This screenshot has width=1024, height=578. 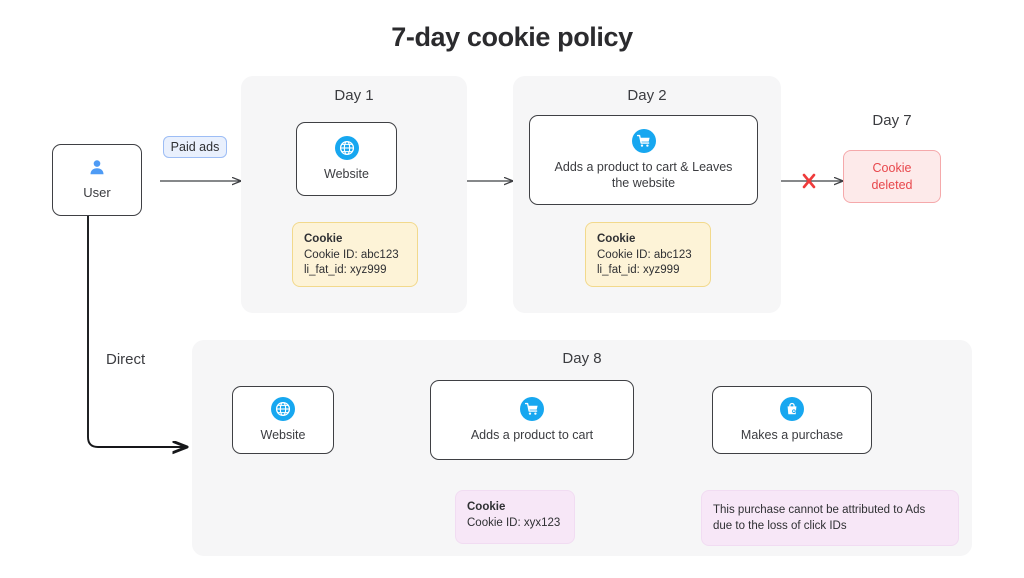 What do you see at coordinates (283, 434) in the screenshot?
I see `node-day8-website-label: Website` at bounding box center [283, 434].